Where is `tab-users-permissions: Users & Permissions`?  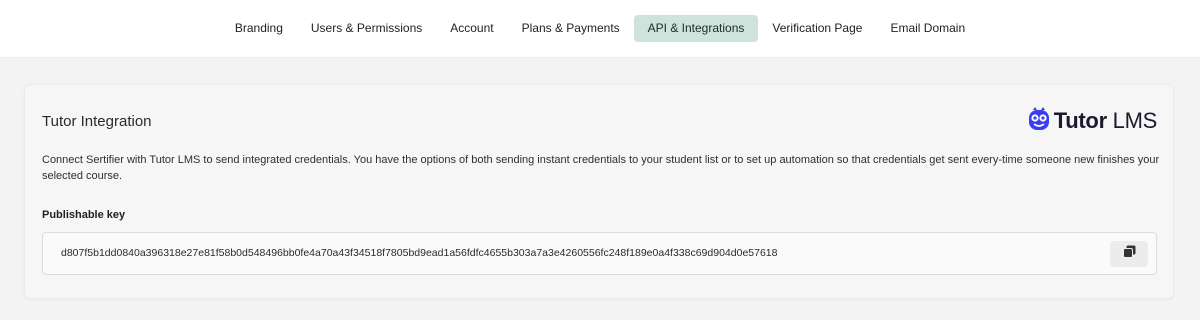 tab-users-permissions: Users & Permissions is located at coordinates (366, 28).